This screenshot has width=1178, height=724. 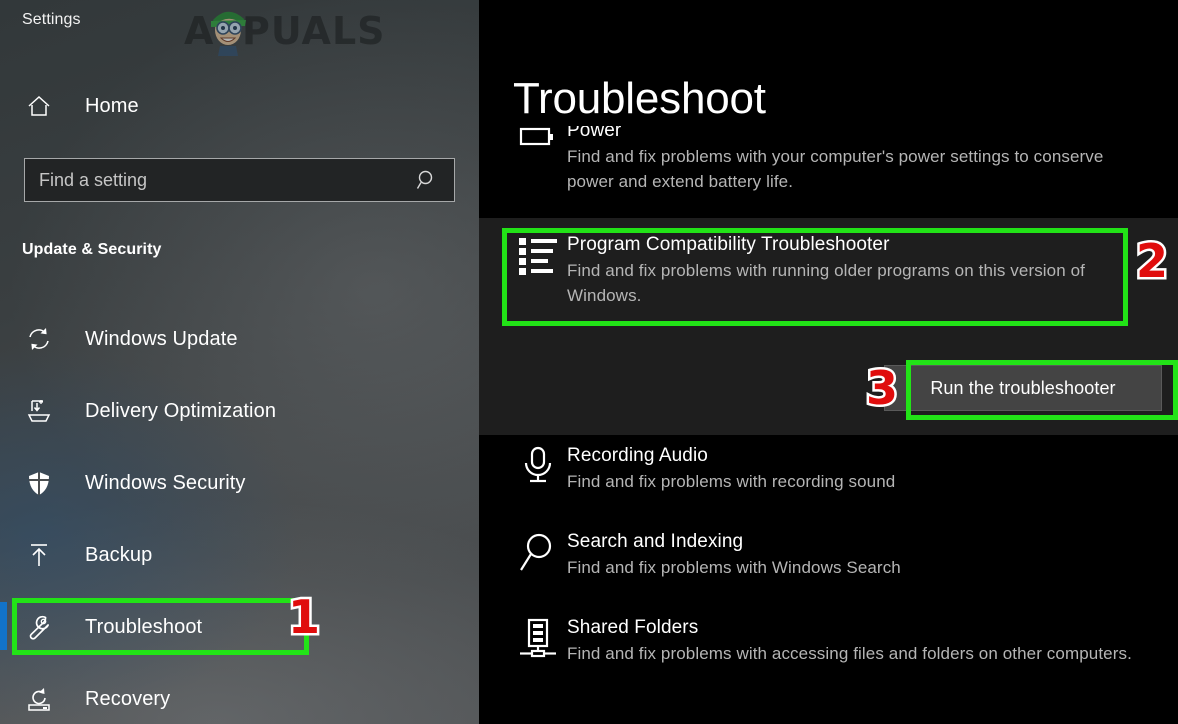 What do you see at coordinates (92, 249) in the screenshot?
I see `sidebar-group-header: Update & Security` at bounding box center [92, 249].